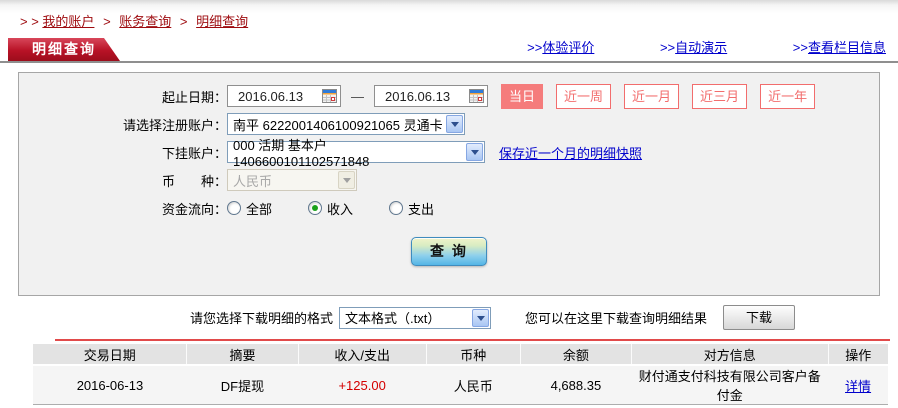 The height and width of the screenshot is (408, 898). What do you see at coordinates (449, 251) in the screenshot?
I see `query-button: 查 询` at bounding box center [449, 251].